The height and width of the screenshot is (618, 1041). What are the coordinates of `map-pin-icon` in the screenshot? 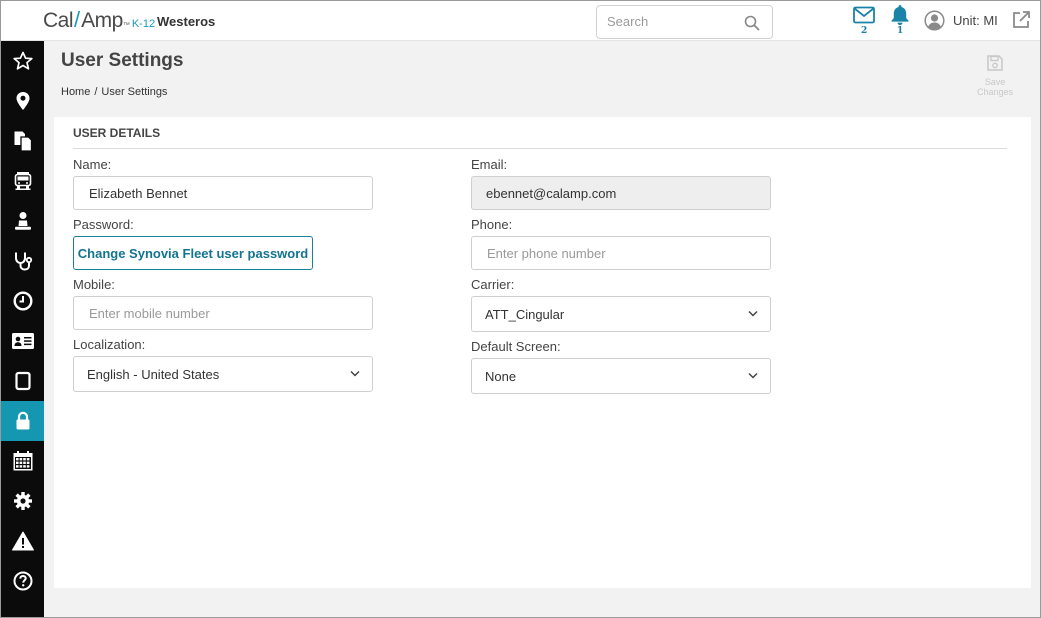 It's located at (22, 101).